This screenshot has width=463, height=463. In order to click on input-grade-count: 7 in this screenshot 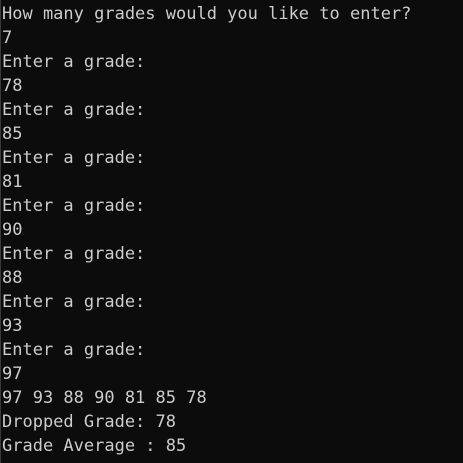, I will do `click(7, 38)`.